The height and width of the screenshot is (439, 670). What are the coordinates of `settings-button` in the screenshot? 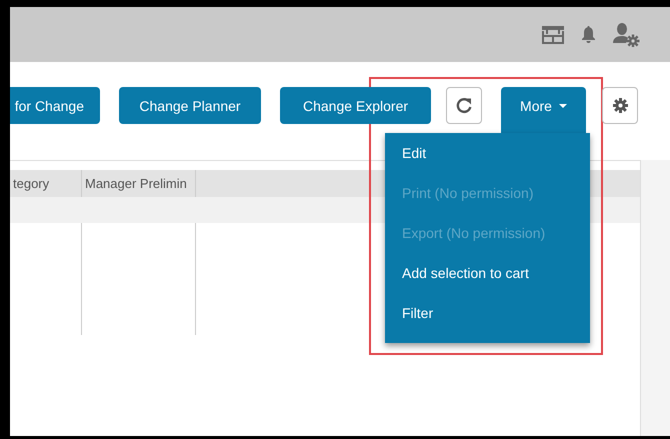 It's located at (620, 105).